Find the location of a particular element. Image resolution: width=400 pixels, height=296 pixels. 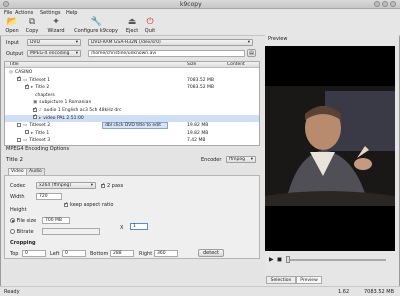

status-size: 7083.52 MB is located at coordinates (379, 292).